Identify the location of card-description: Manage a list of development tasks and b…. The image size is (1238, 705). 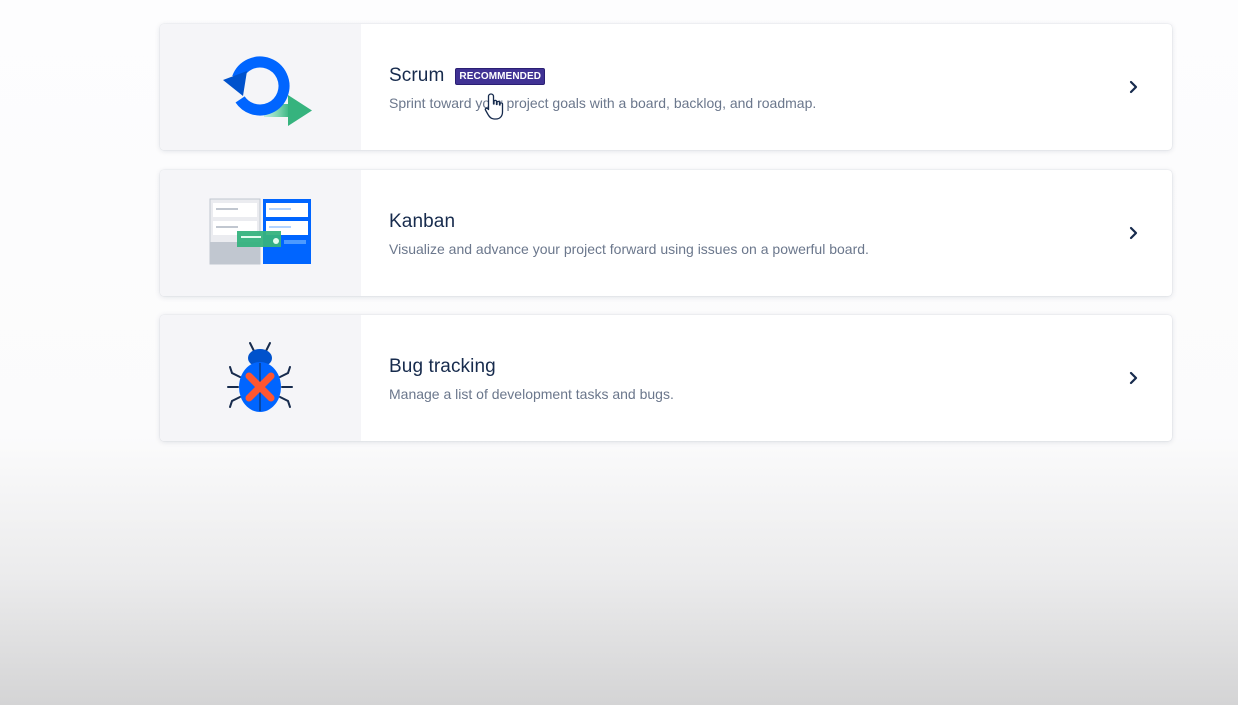
(531, 394).